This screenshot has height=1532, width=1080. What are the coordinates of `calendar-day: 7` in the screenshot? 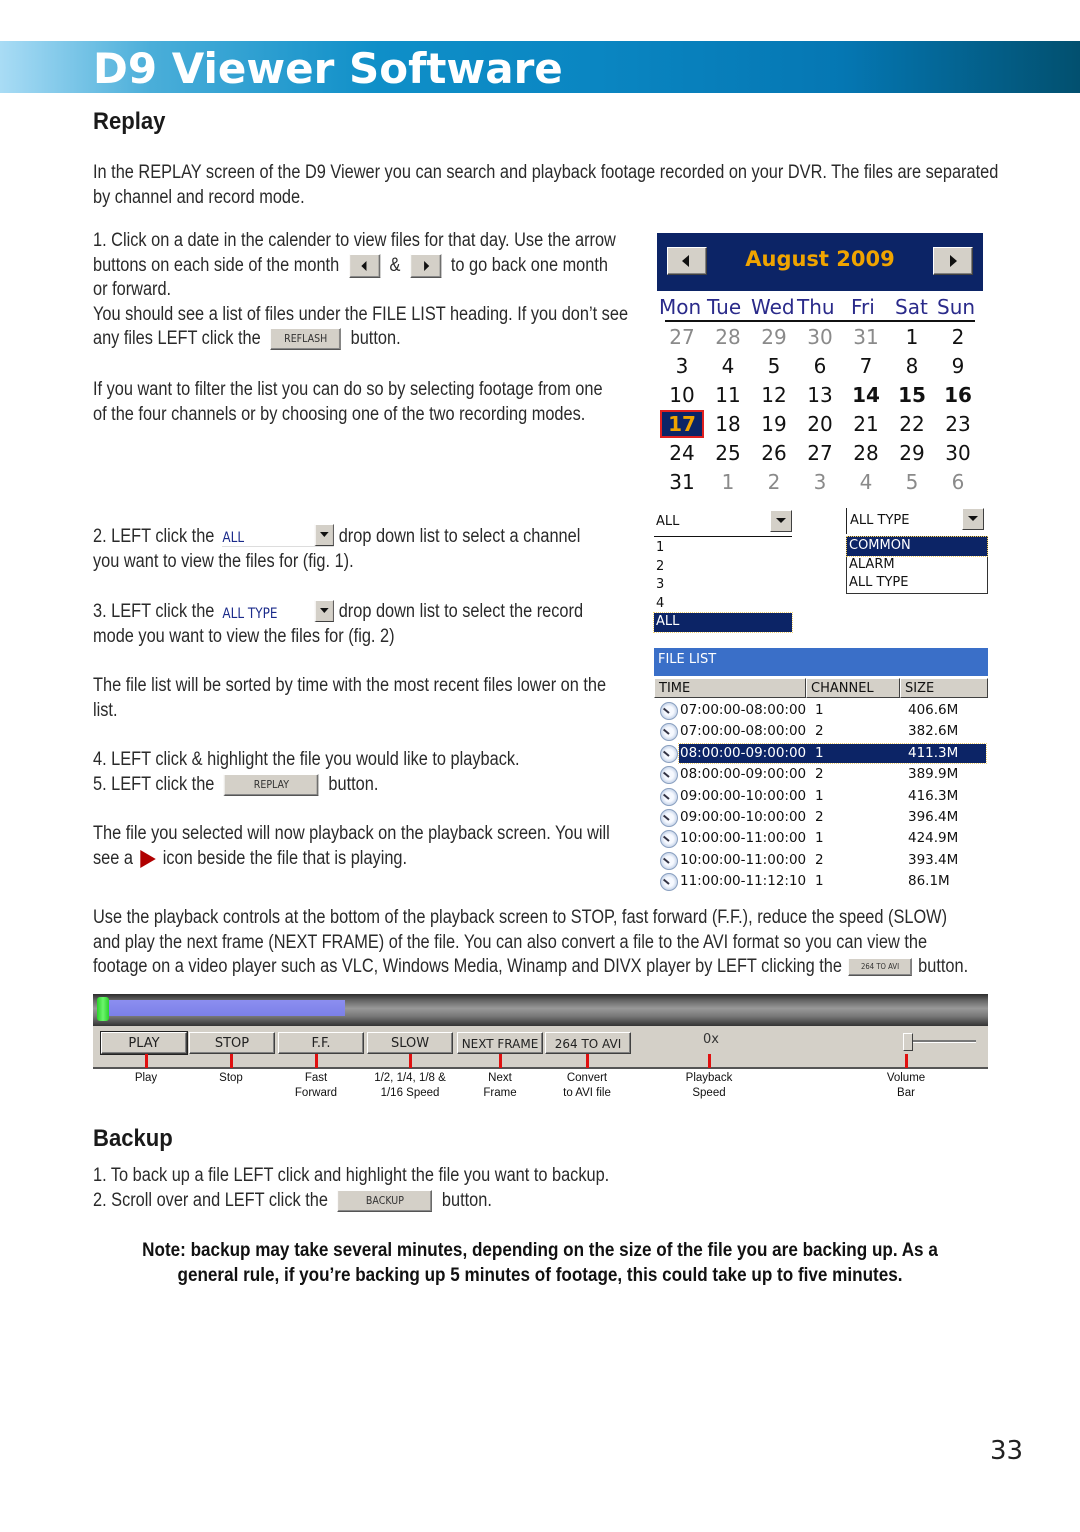 It's located at (866, 366).